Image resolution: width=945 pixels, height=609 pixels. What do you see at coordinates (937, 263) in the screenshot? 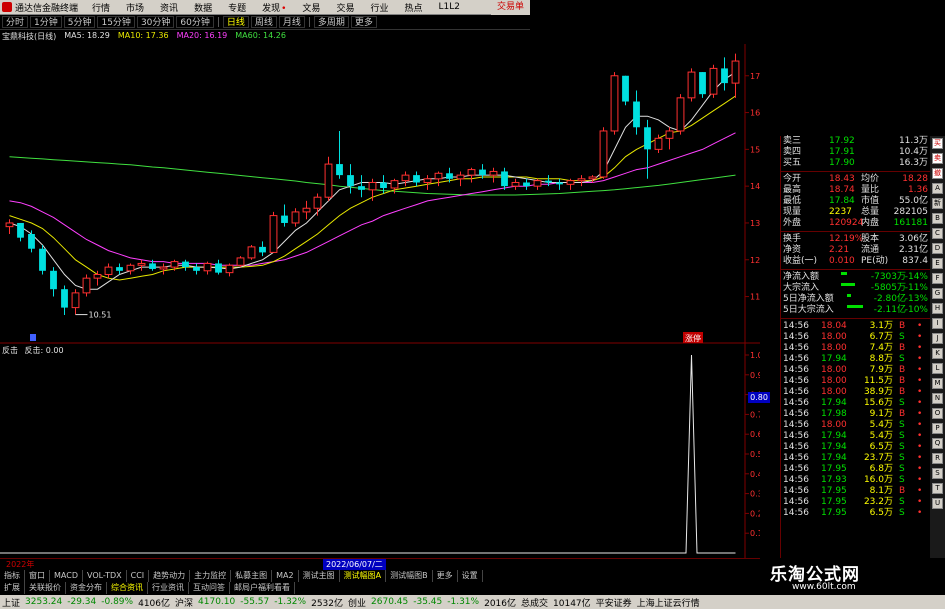
I see `side-tool-8: E` at bounding box center [937, 263].